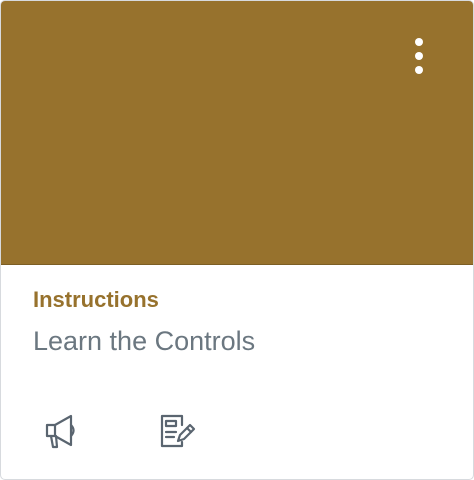 Image resolution: width=474 pixels, height=480 pixels. I want to click on card-options-button, so click(419, 57).